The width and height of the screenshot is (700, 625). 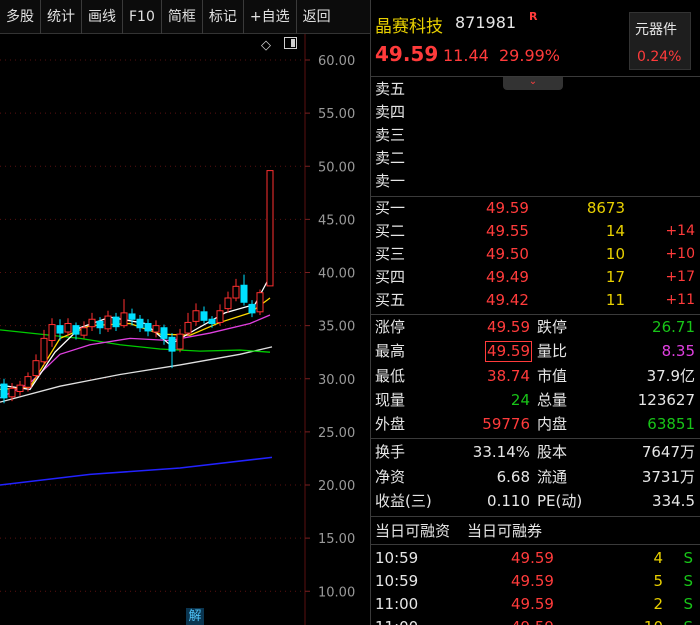 I want to click on stock-code: 871981, so click(x=486, y=22).